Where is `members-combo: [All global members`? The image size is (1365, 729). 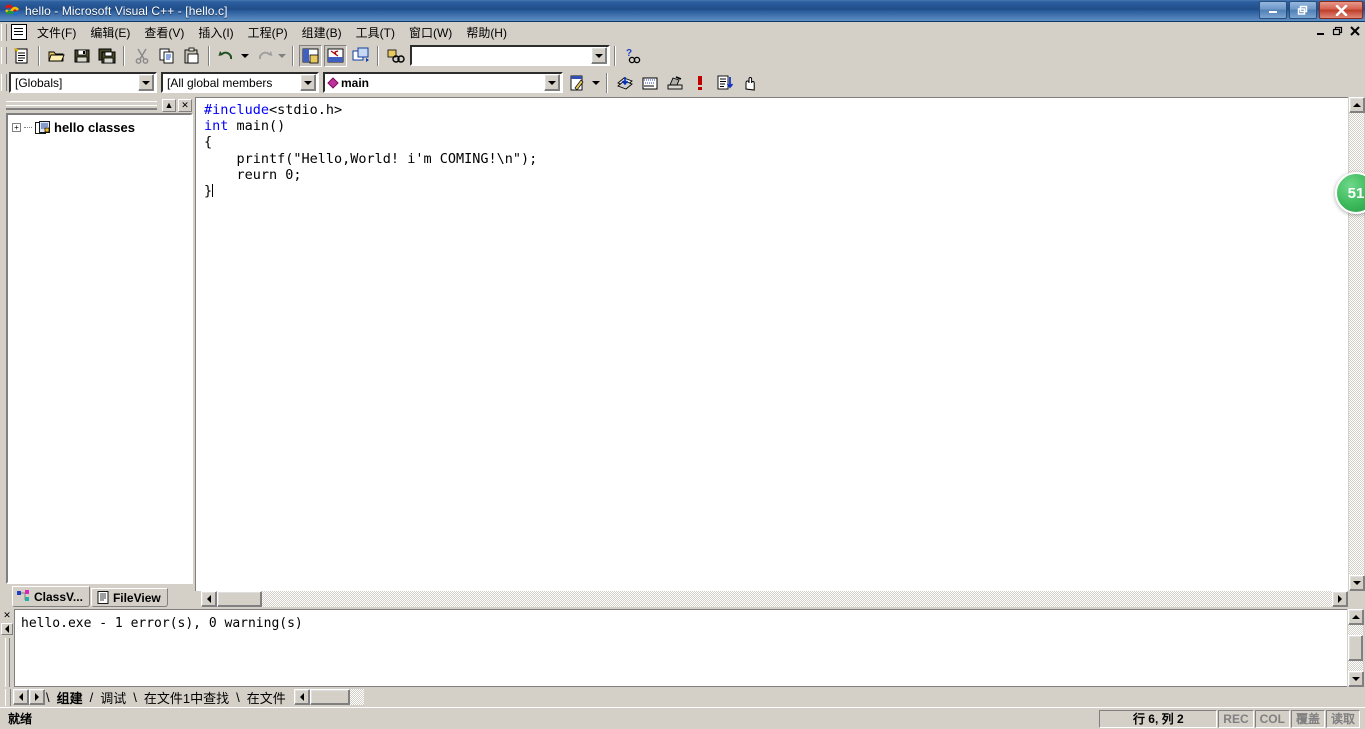
members-combo: [All global members is located at coordinates (240, 82).